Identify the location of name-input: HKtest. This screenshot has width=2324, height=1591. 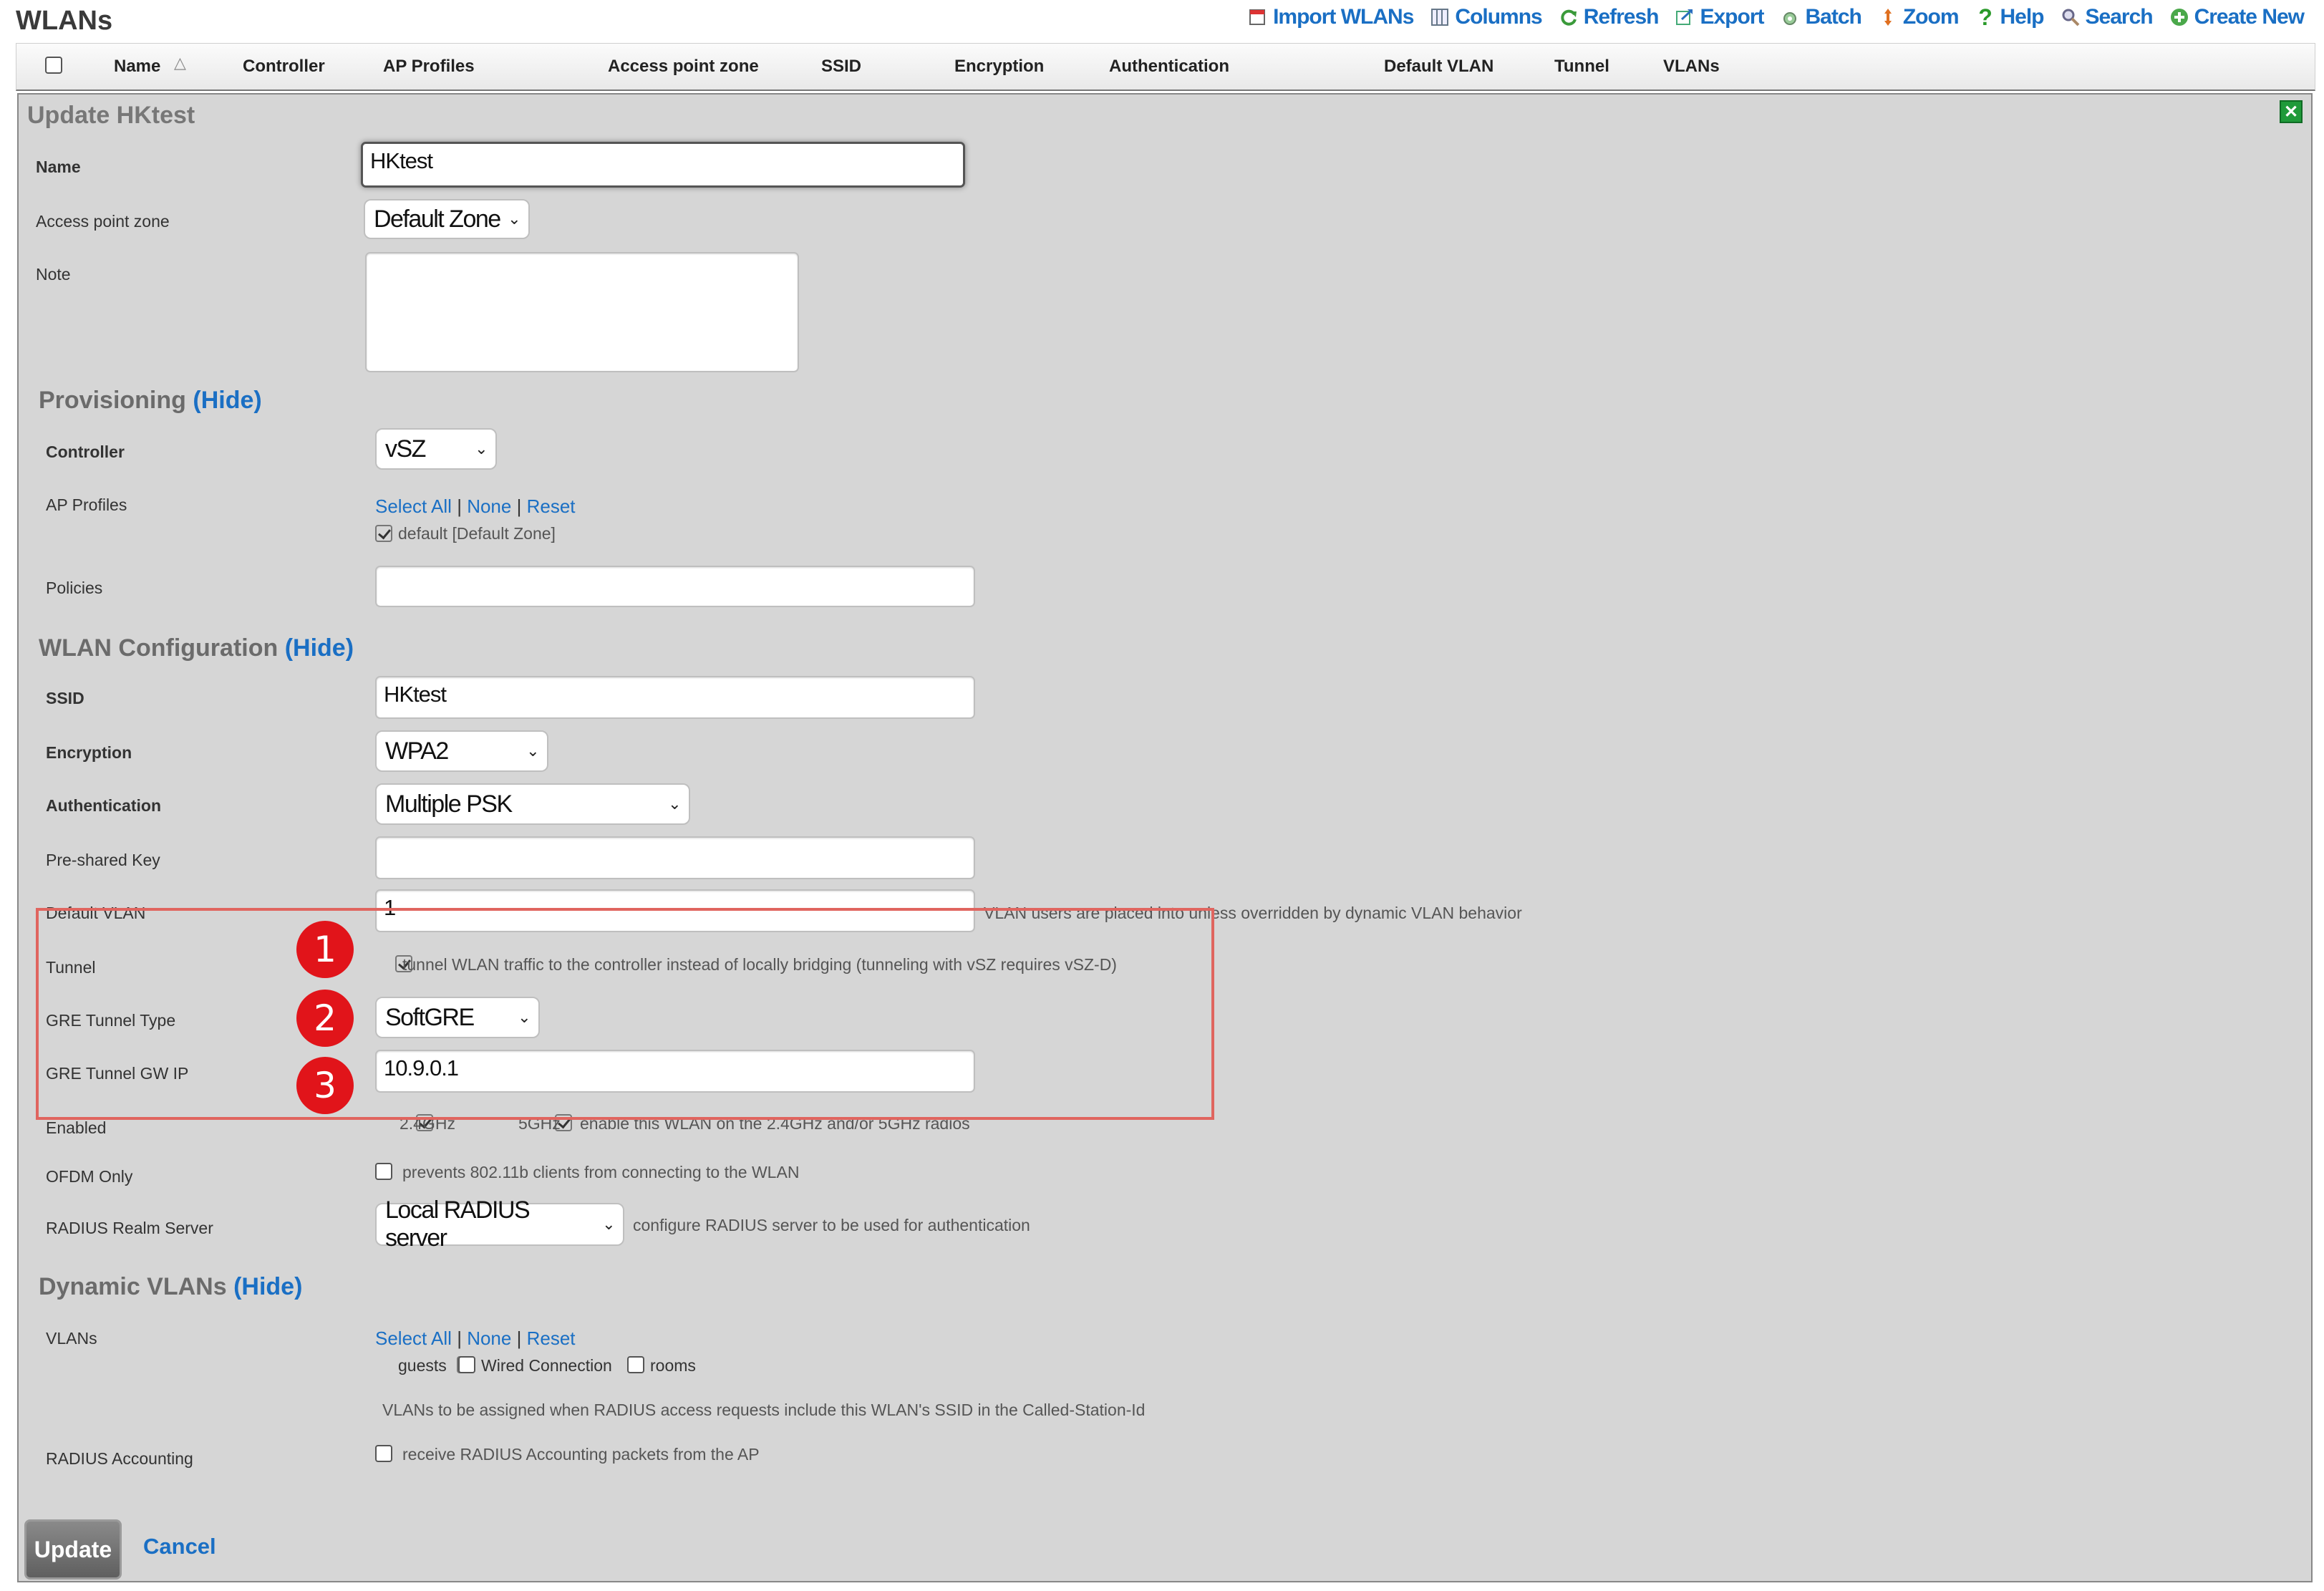
(663, 165).